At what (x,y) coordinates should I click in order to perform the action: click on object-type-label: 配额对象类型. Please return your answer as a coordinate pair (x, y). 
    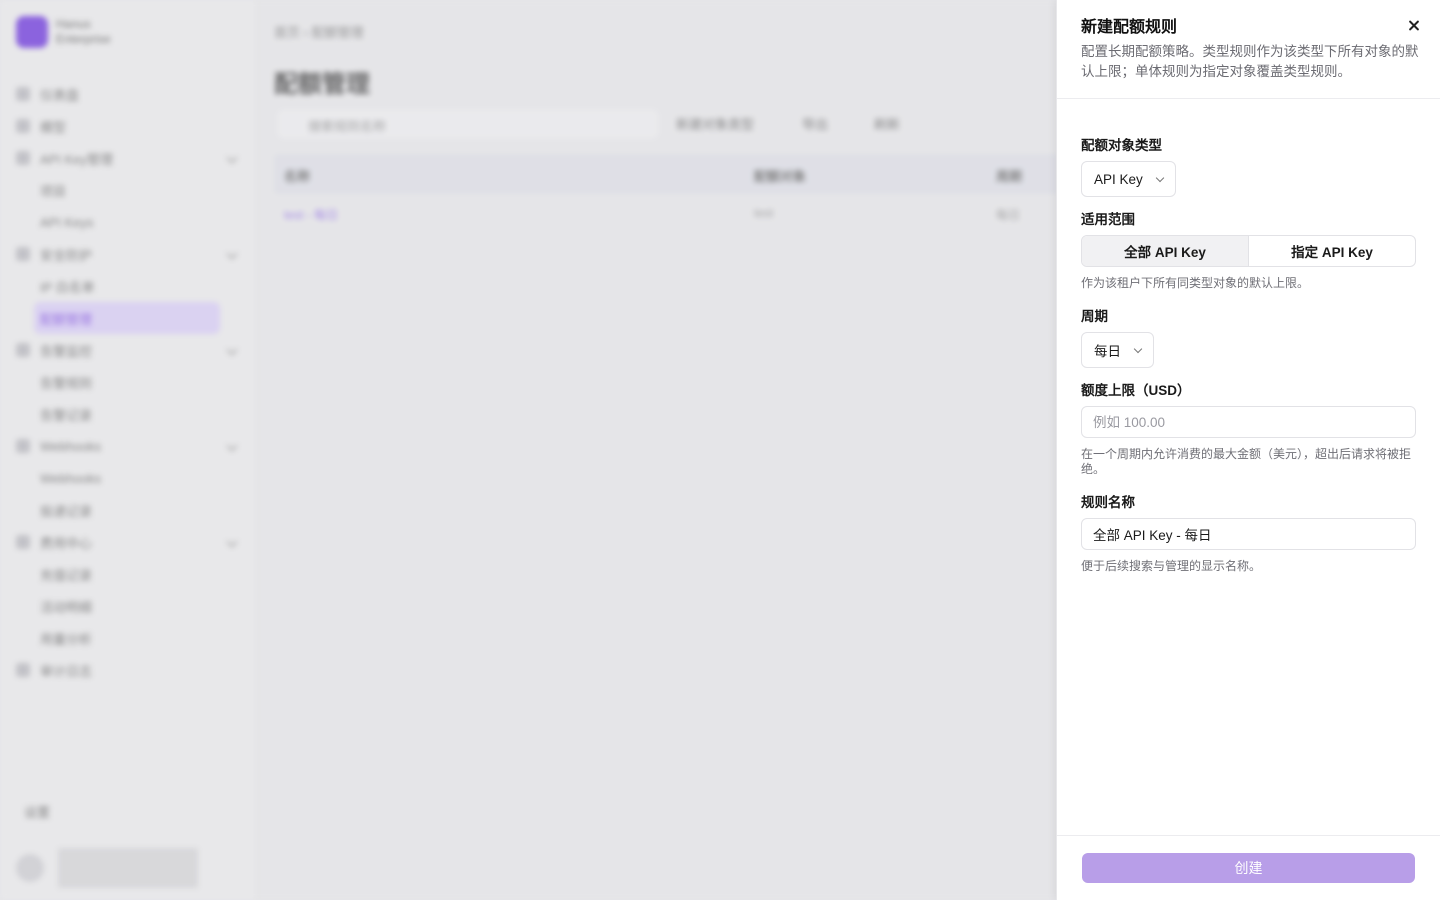
    Looking at the image, I should click on (1121, 145).